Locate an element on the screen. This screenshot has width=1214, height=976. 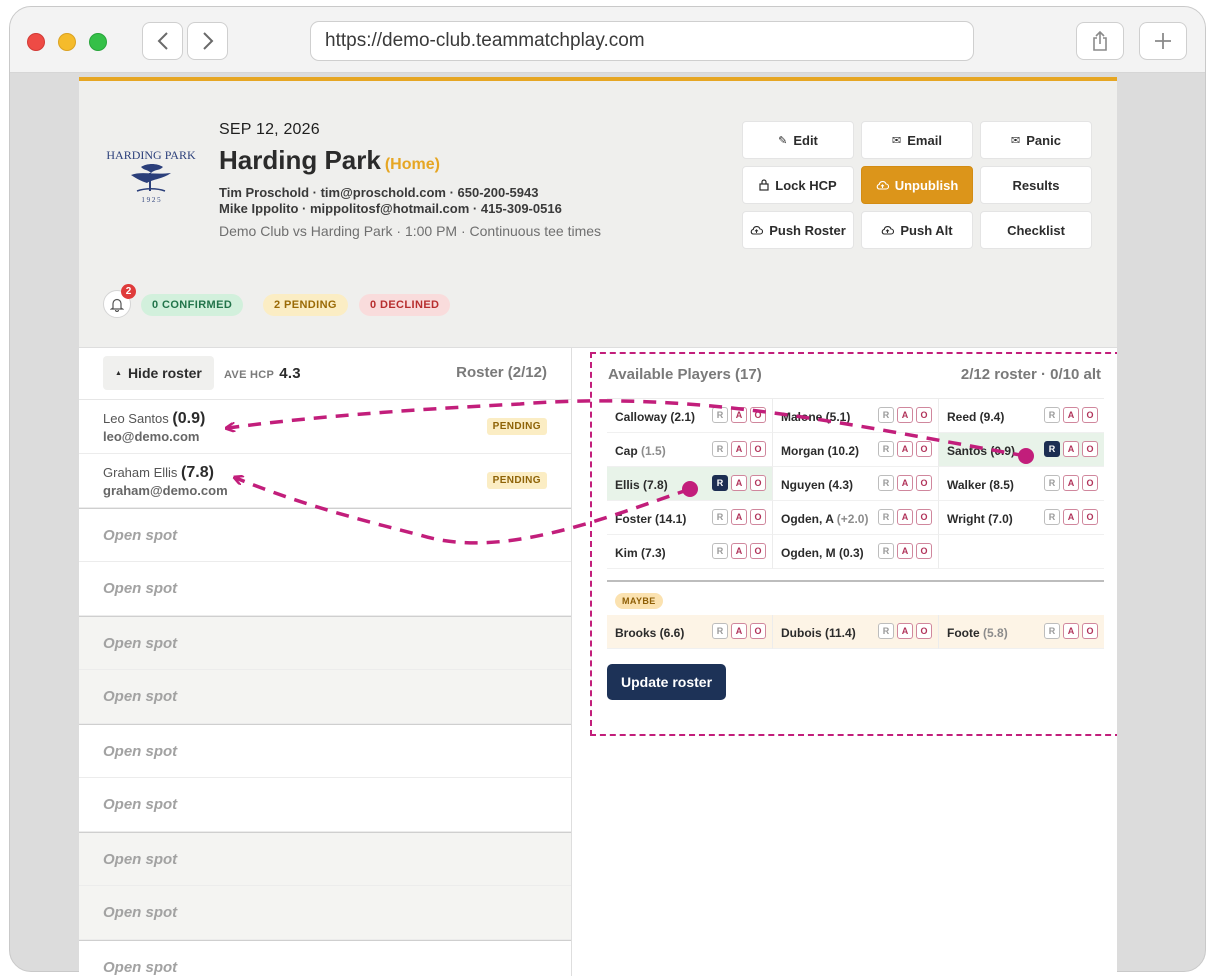
player-cell: Nguyen (4.3) R A O is located at coordinates (856, 484).